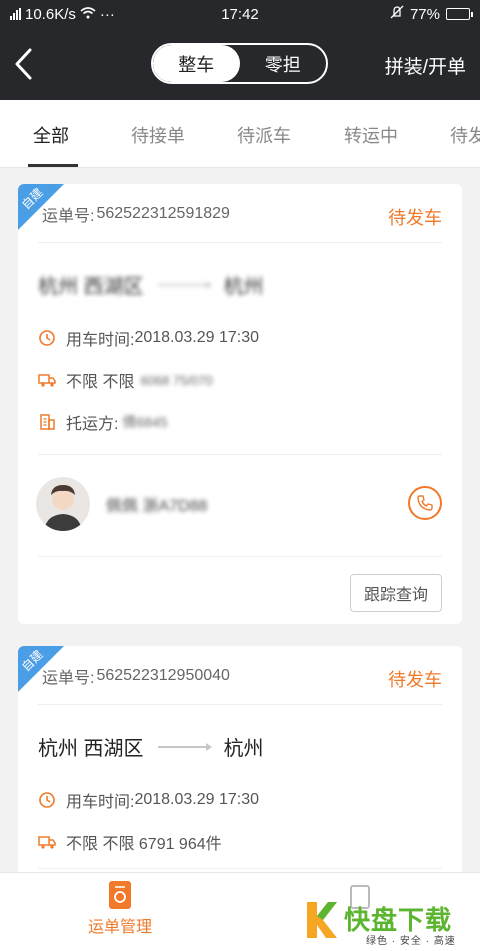  I want to click on vehicle-row: 不限 不限 6791 964件, so click(130, 842).